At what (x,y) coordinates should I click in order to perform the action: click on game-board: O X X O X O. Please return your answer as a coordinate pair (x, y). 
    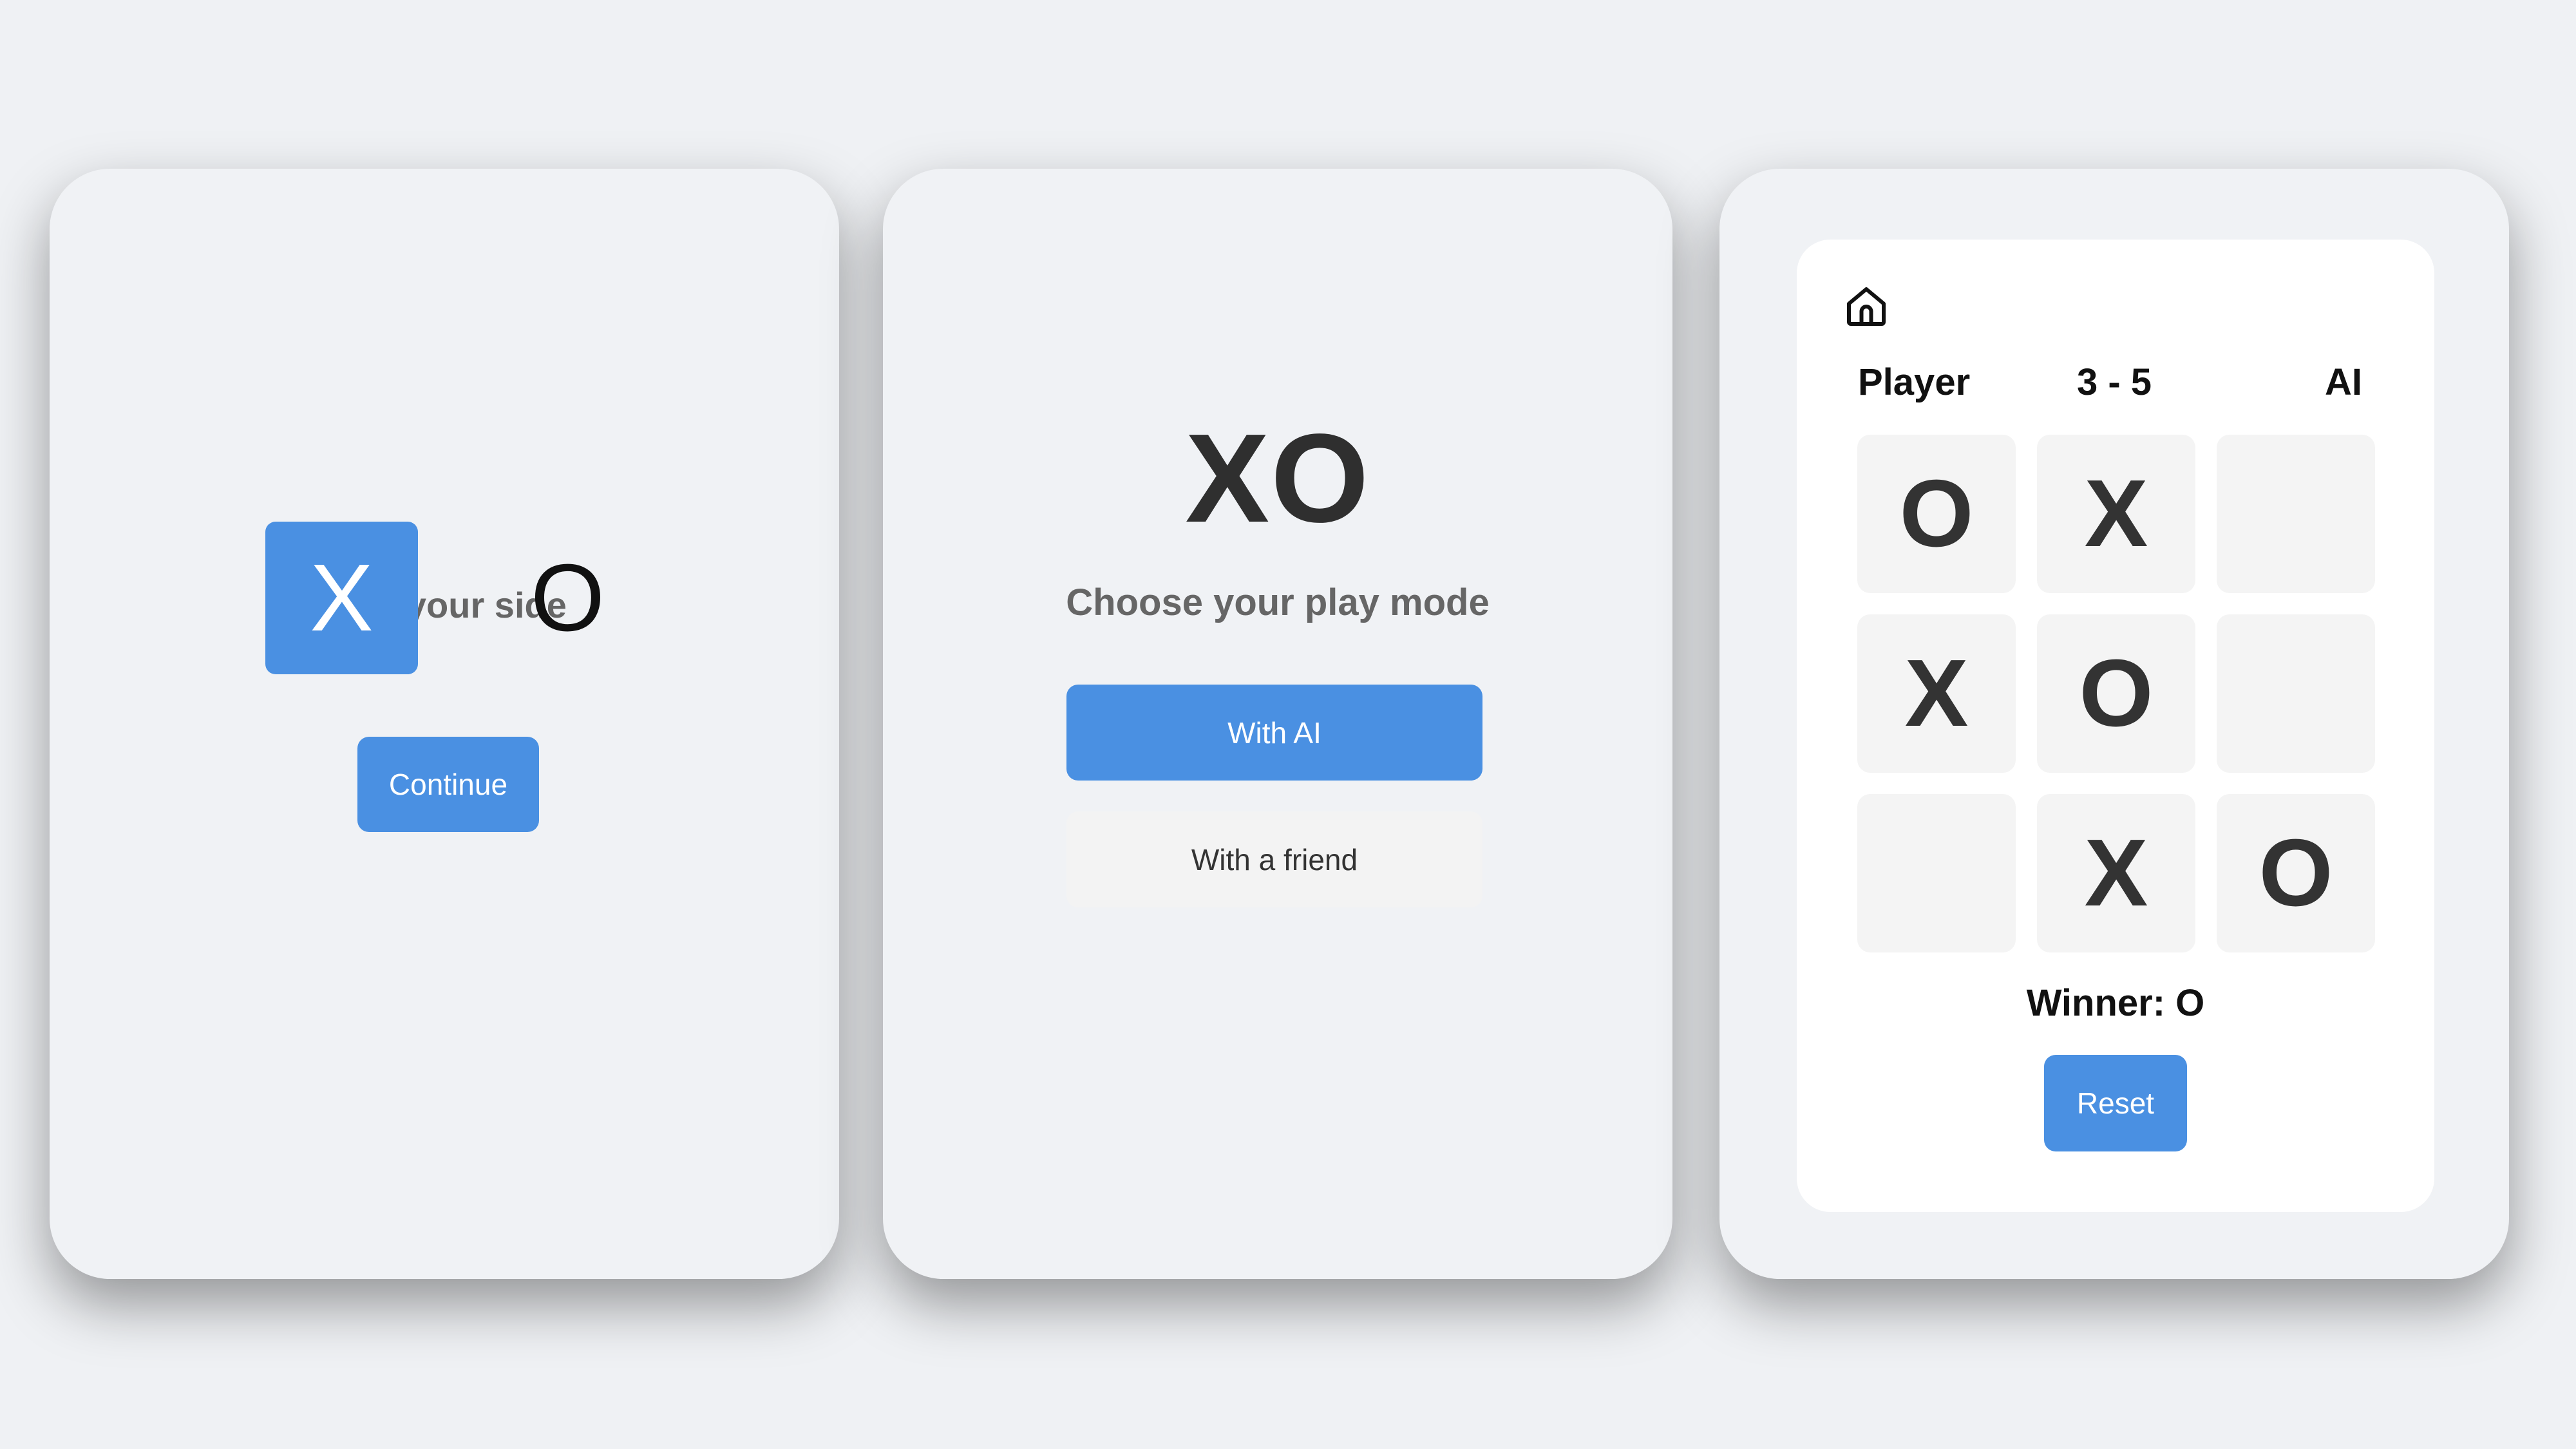
    Looking at the image, I should click on (2116, 693).